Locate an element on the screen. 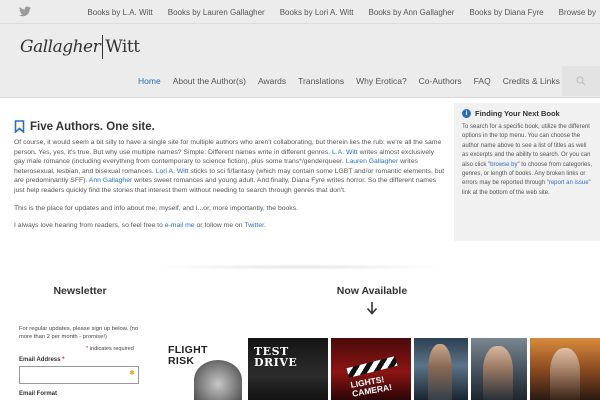 This screenshot has height=400, width=600. autofill-star-icon: ✱ is located at coordinates (132, 373).